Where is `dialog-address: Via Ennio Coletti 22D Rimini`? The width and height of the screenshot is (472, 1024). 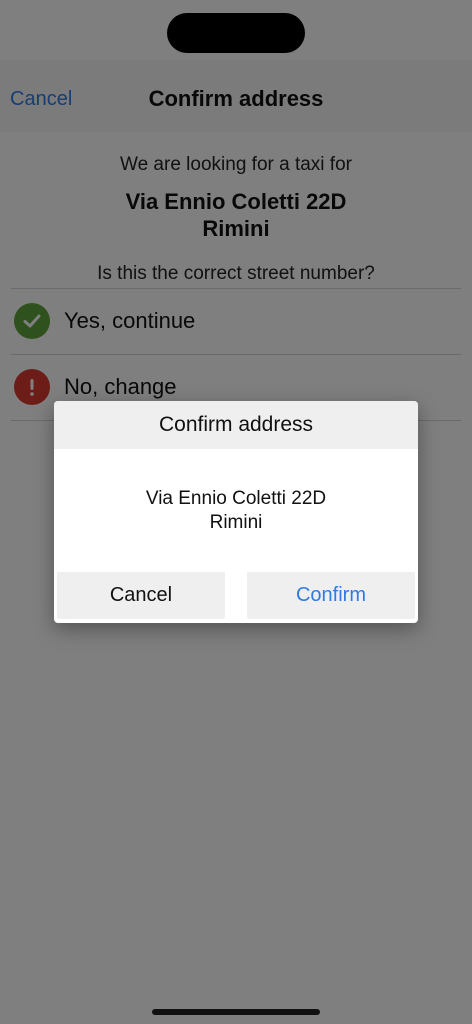 dialog-address: Via Ennio Coletti 22D Rimini is located at coordinates (236, 511).